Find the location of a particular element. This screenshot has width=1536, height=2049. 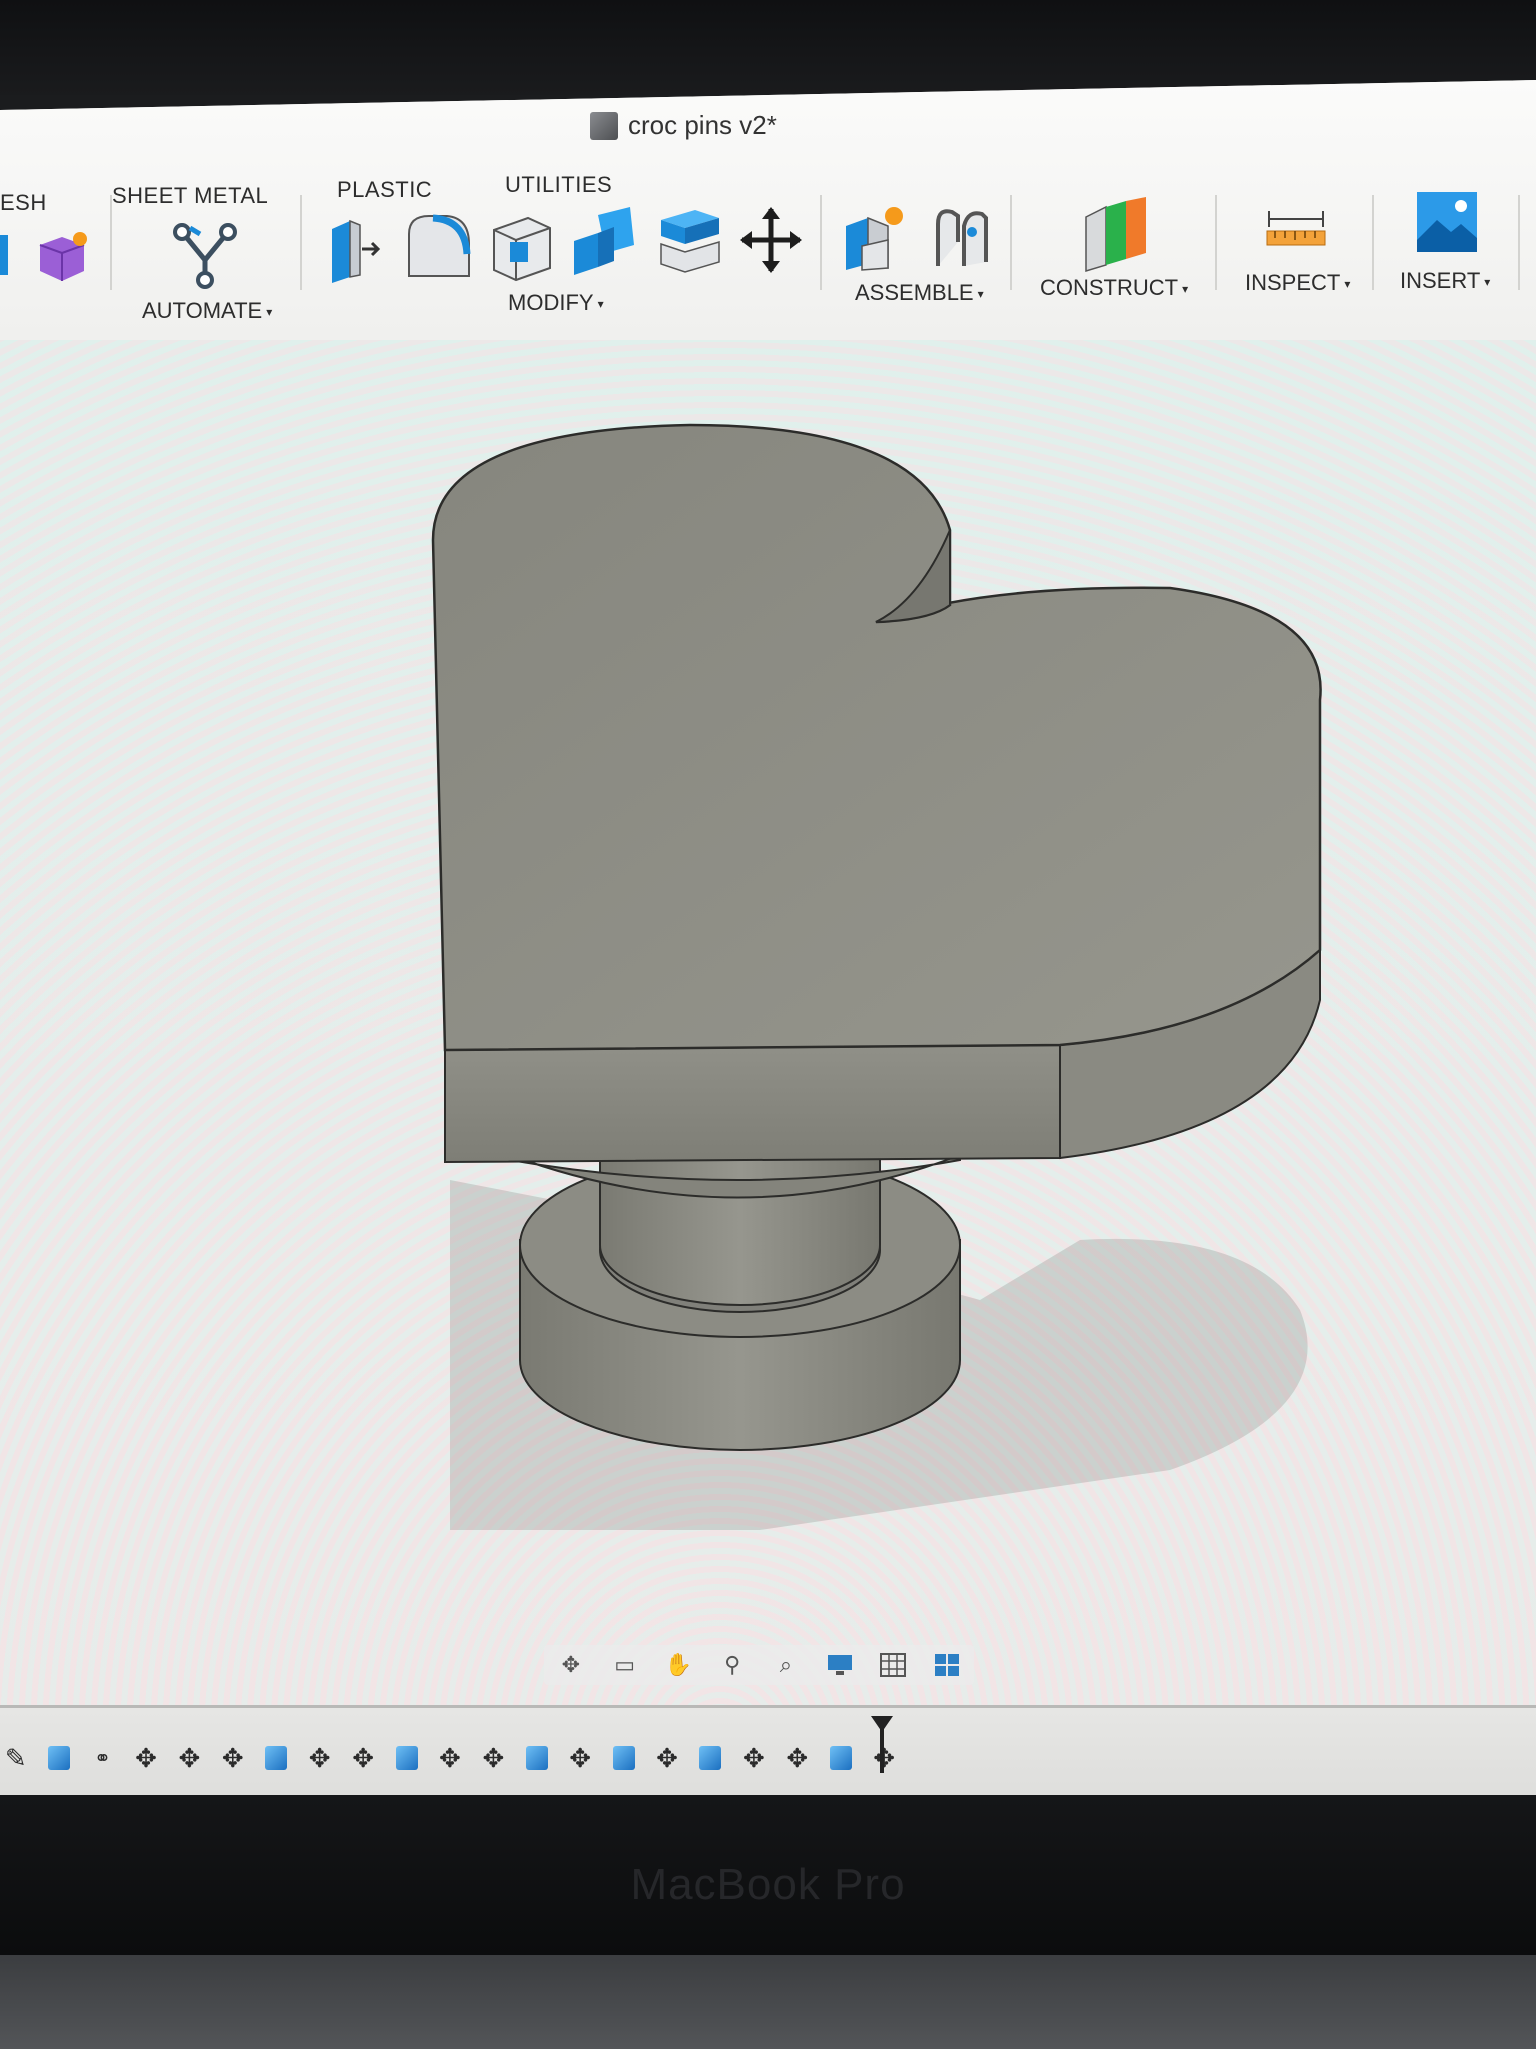

design-timeline: ✎ ⚭ ✥ ✥ ✥ ✥ ✥ ✥ ✥ ✥ ✥ ✥ ✥ ✥ is located at coordinates (768, 1751).